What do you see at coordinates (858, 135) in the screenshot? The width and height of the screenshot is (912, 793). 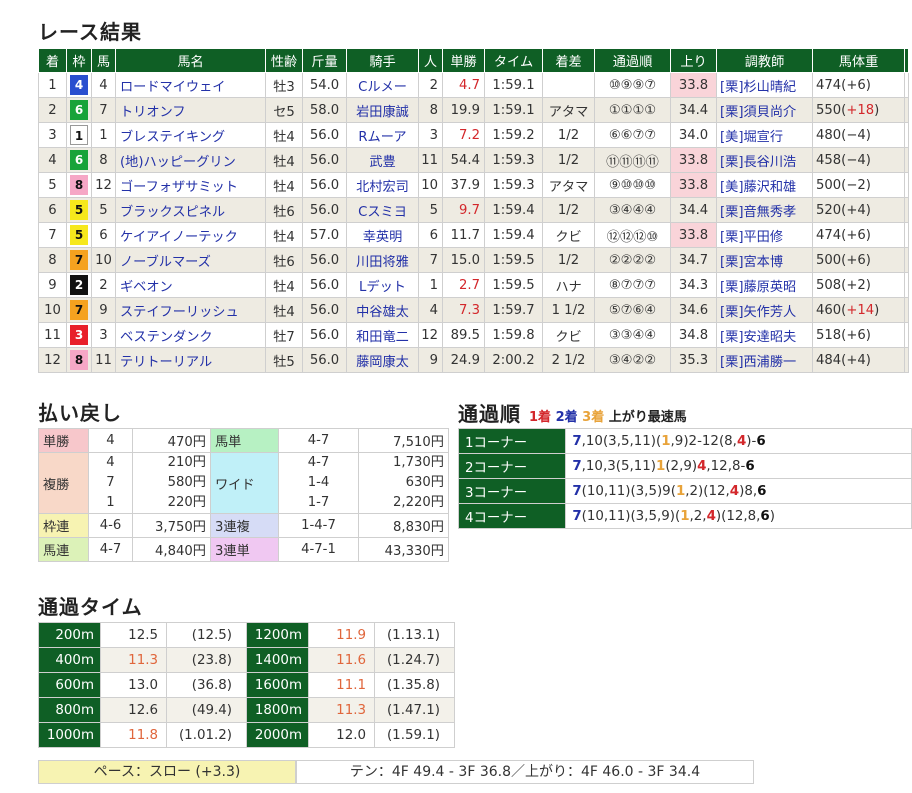 I see `body-weight-cell: 480(−4)` at bounding box center [858, 135].